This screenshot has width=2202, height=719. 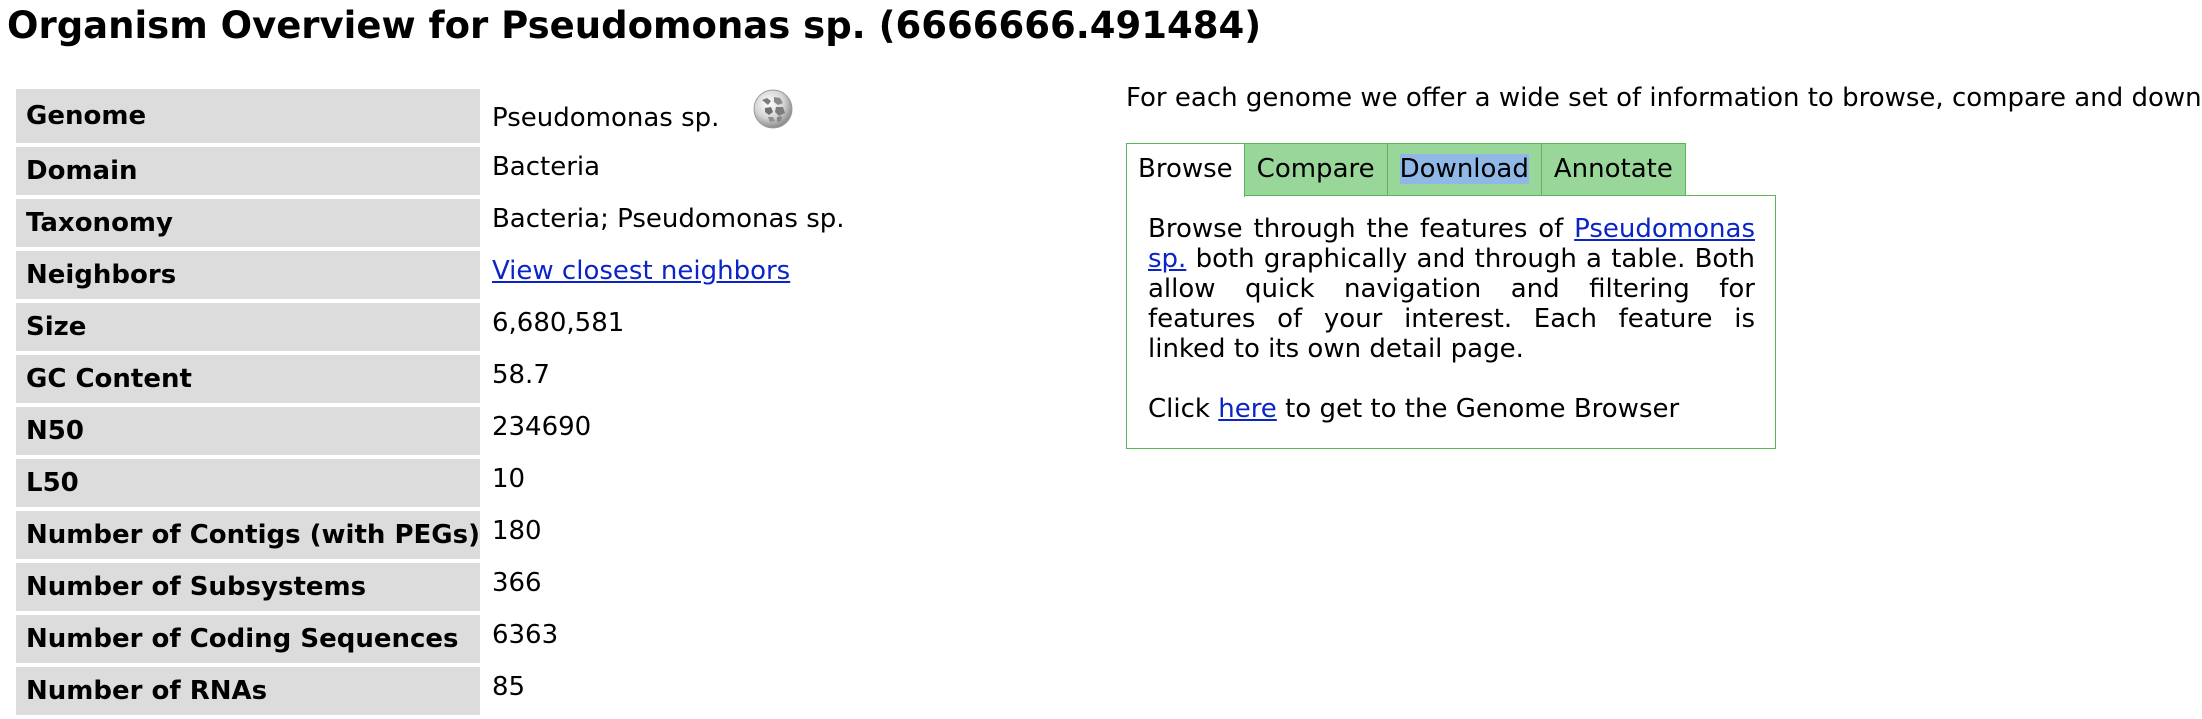 I want to click on table-row: Number of Contigs (with PEGs) 180, so click(x=430, y=535).